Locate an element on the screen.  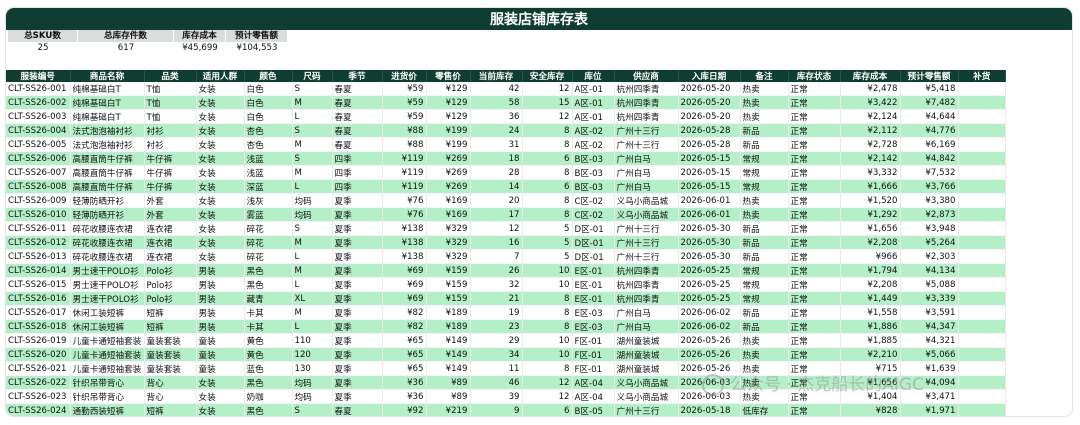
cell-item-code: CLT-SS26-019 is located at coordinates (38, 340).